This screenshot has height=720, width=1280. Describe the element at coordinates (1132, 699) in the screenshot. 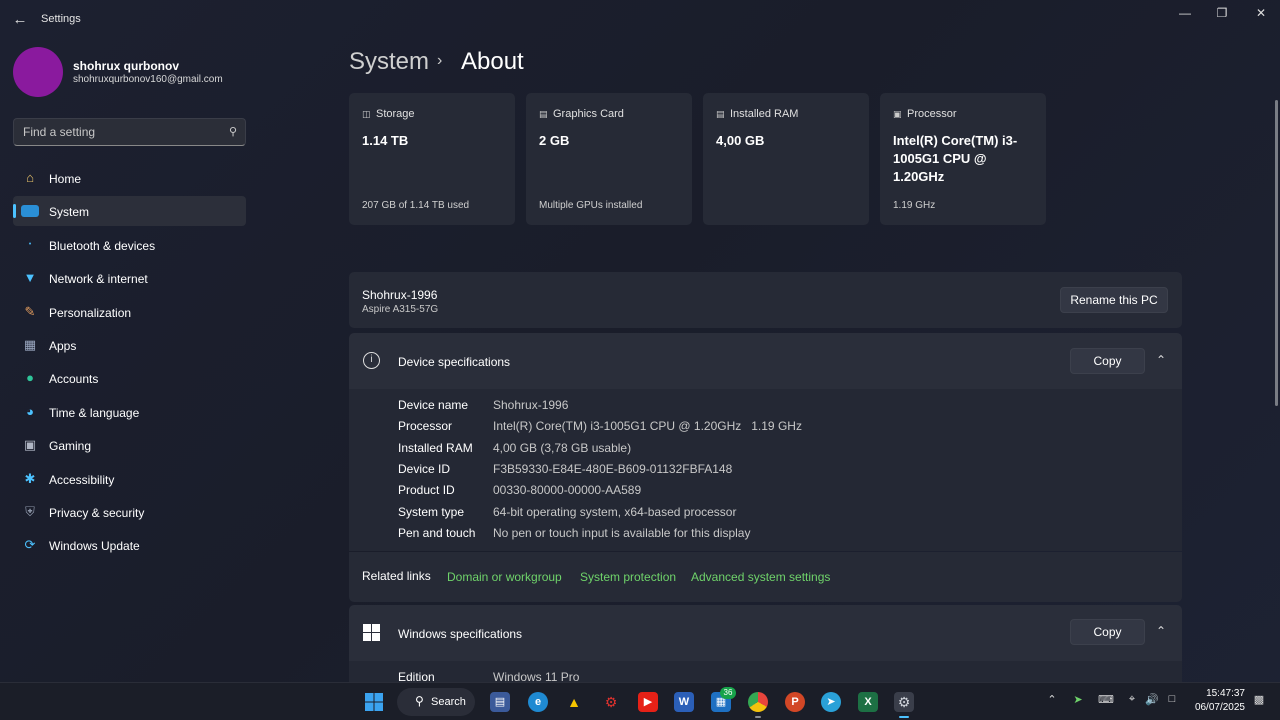

I see `network-icon: ⌖` at that location.